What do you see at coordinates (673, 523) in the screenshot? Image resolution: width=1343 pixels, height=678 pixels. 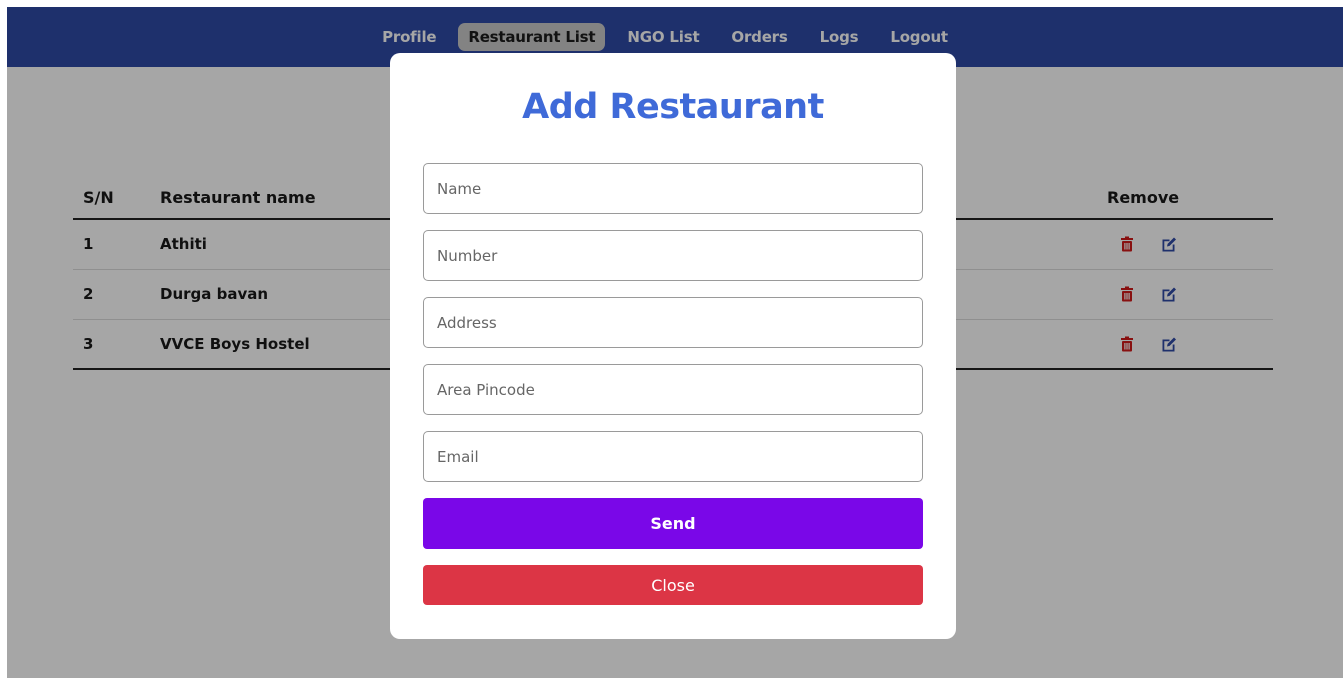 I see `send-button: Send` at bounding box center [673, 523].